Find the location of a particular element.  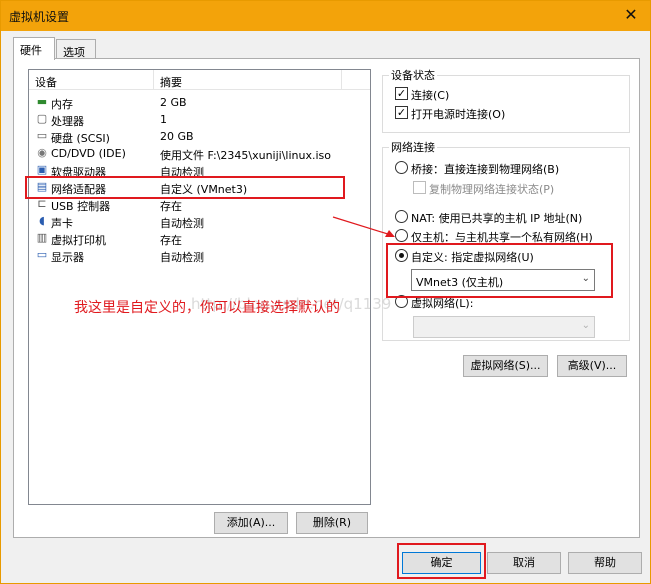

help-button: 帮助 is located at coordinates (605, 563).